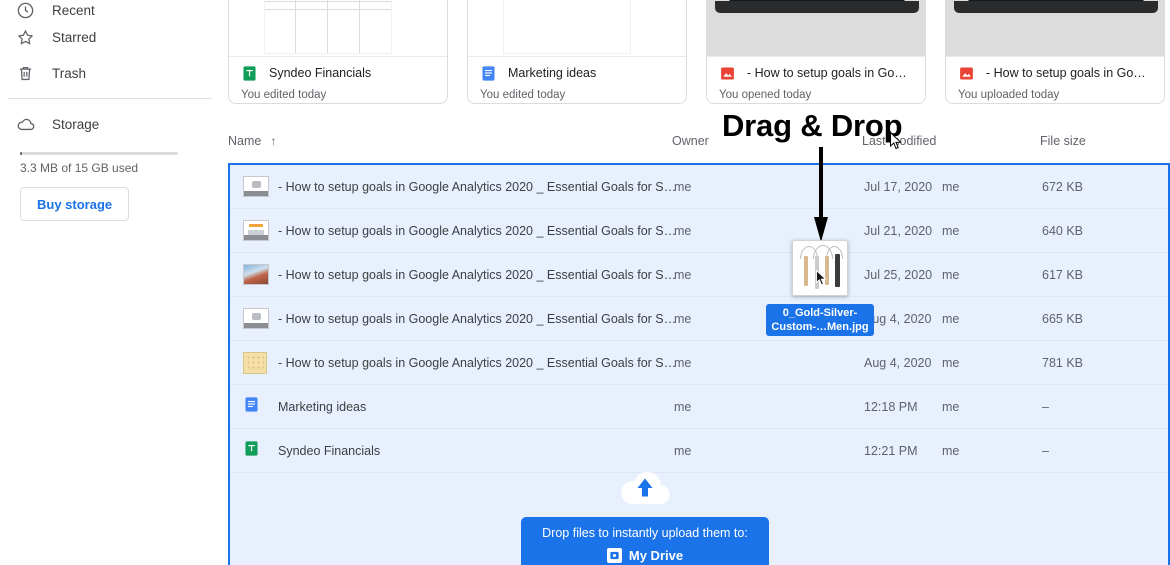 Image resolution: width=1170 pixels, height=565 pixels. What do you see at coordinates (79, 168) in the screenshot?
I see `storage-usage-text: 3.3 MB of 15 GB used` at bounding box center [79, 168].